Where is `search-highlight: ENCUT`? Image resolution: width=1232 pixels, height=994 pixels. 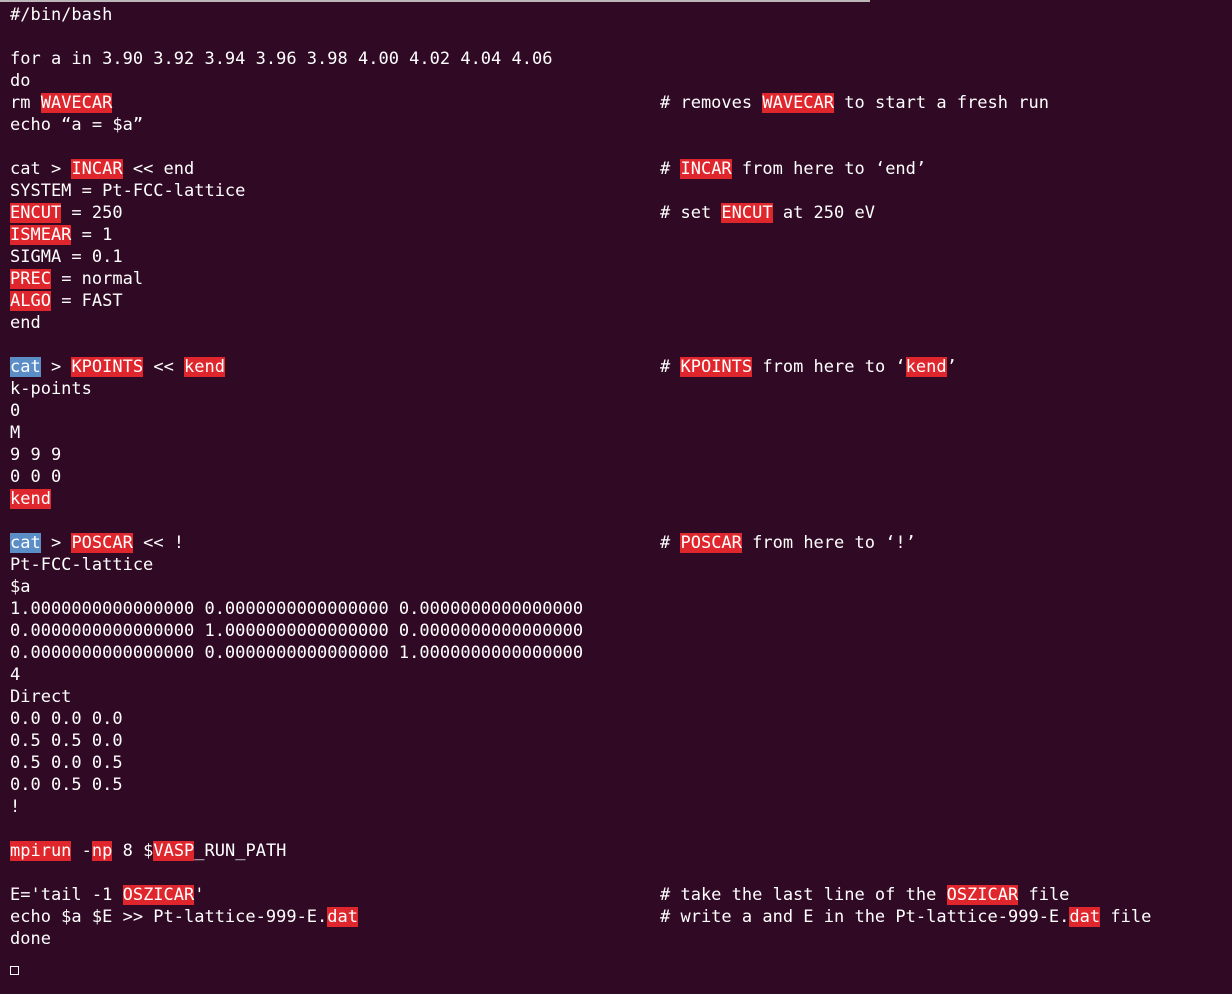
search-highlight: ENCUT is located at coordinates (747, 213).